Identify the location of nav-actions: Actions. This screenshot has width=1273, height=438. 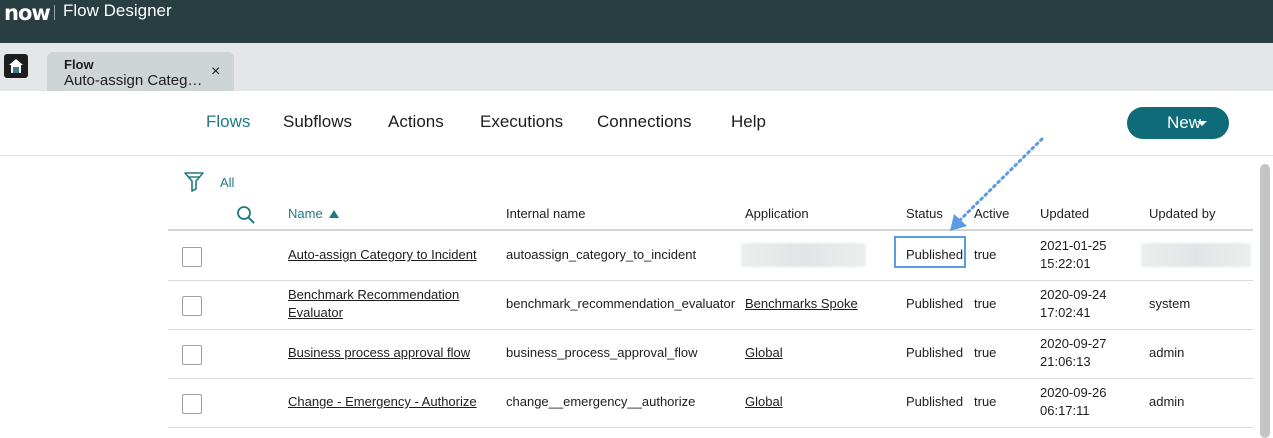
(416, 122).